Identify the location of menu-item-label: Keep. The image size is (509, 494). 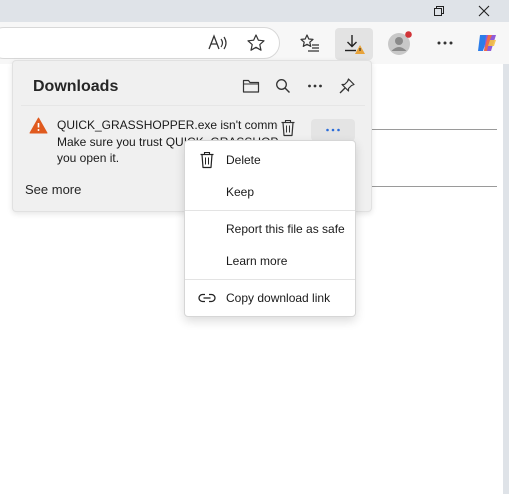
(240, 192).